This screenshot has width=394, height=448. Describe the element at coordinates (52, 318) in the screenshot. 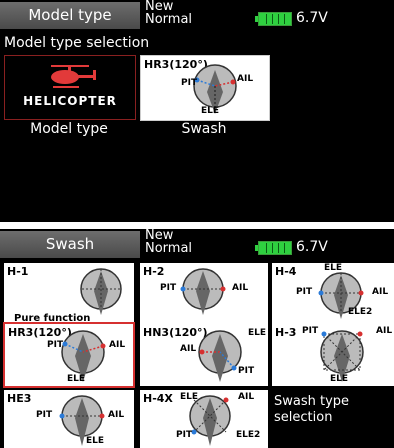

I see `pure-function-label: Pure function` at that location.